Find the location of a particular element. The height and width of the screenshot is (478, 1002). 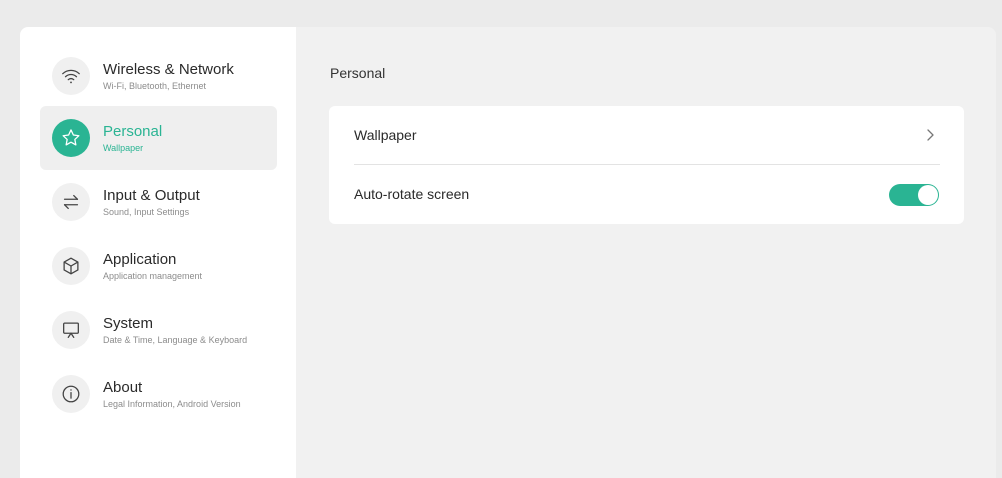

sidebar-item-personal: Personal Wallpaper is located at coordinates (158, 138).